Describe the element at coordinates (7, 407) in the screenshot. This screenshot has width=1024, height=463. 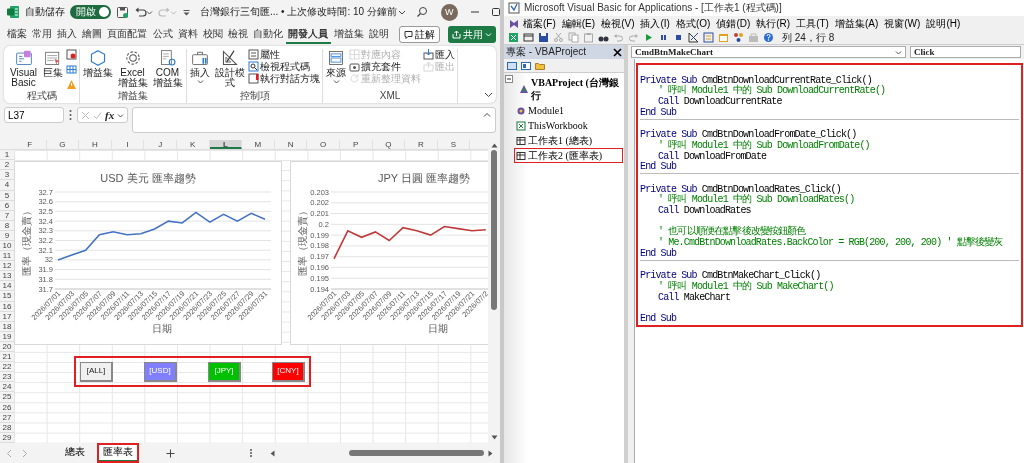
I see `row-header: 26` at that location.